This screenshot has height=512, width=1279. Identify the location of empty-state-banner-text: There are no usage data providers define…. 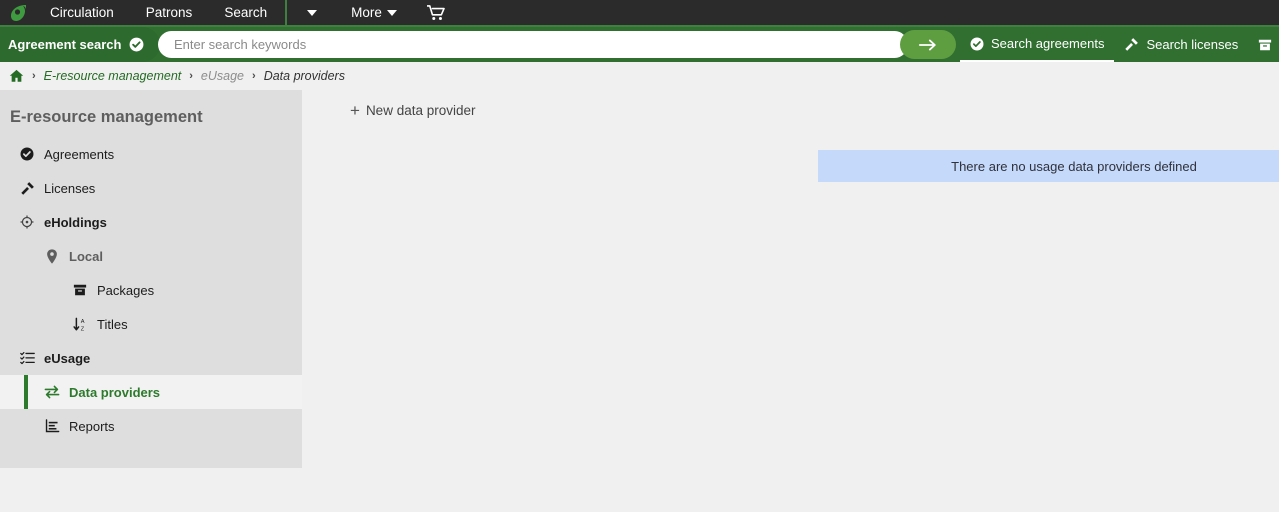
(1074, 166).